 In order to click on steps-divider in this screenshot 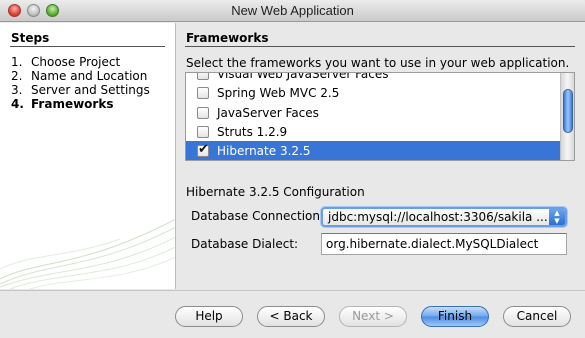, I will do `click(87, 46)`.